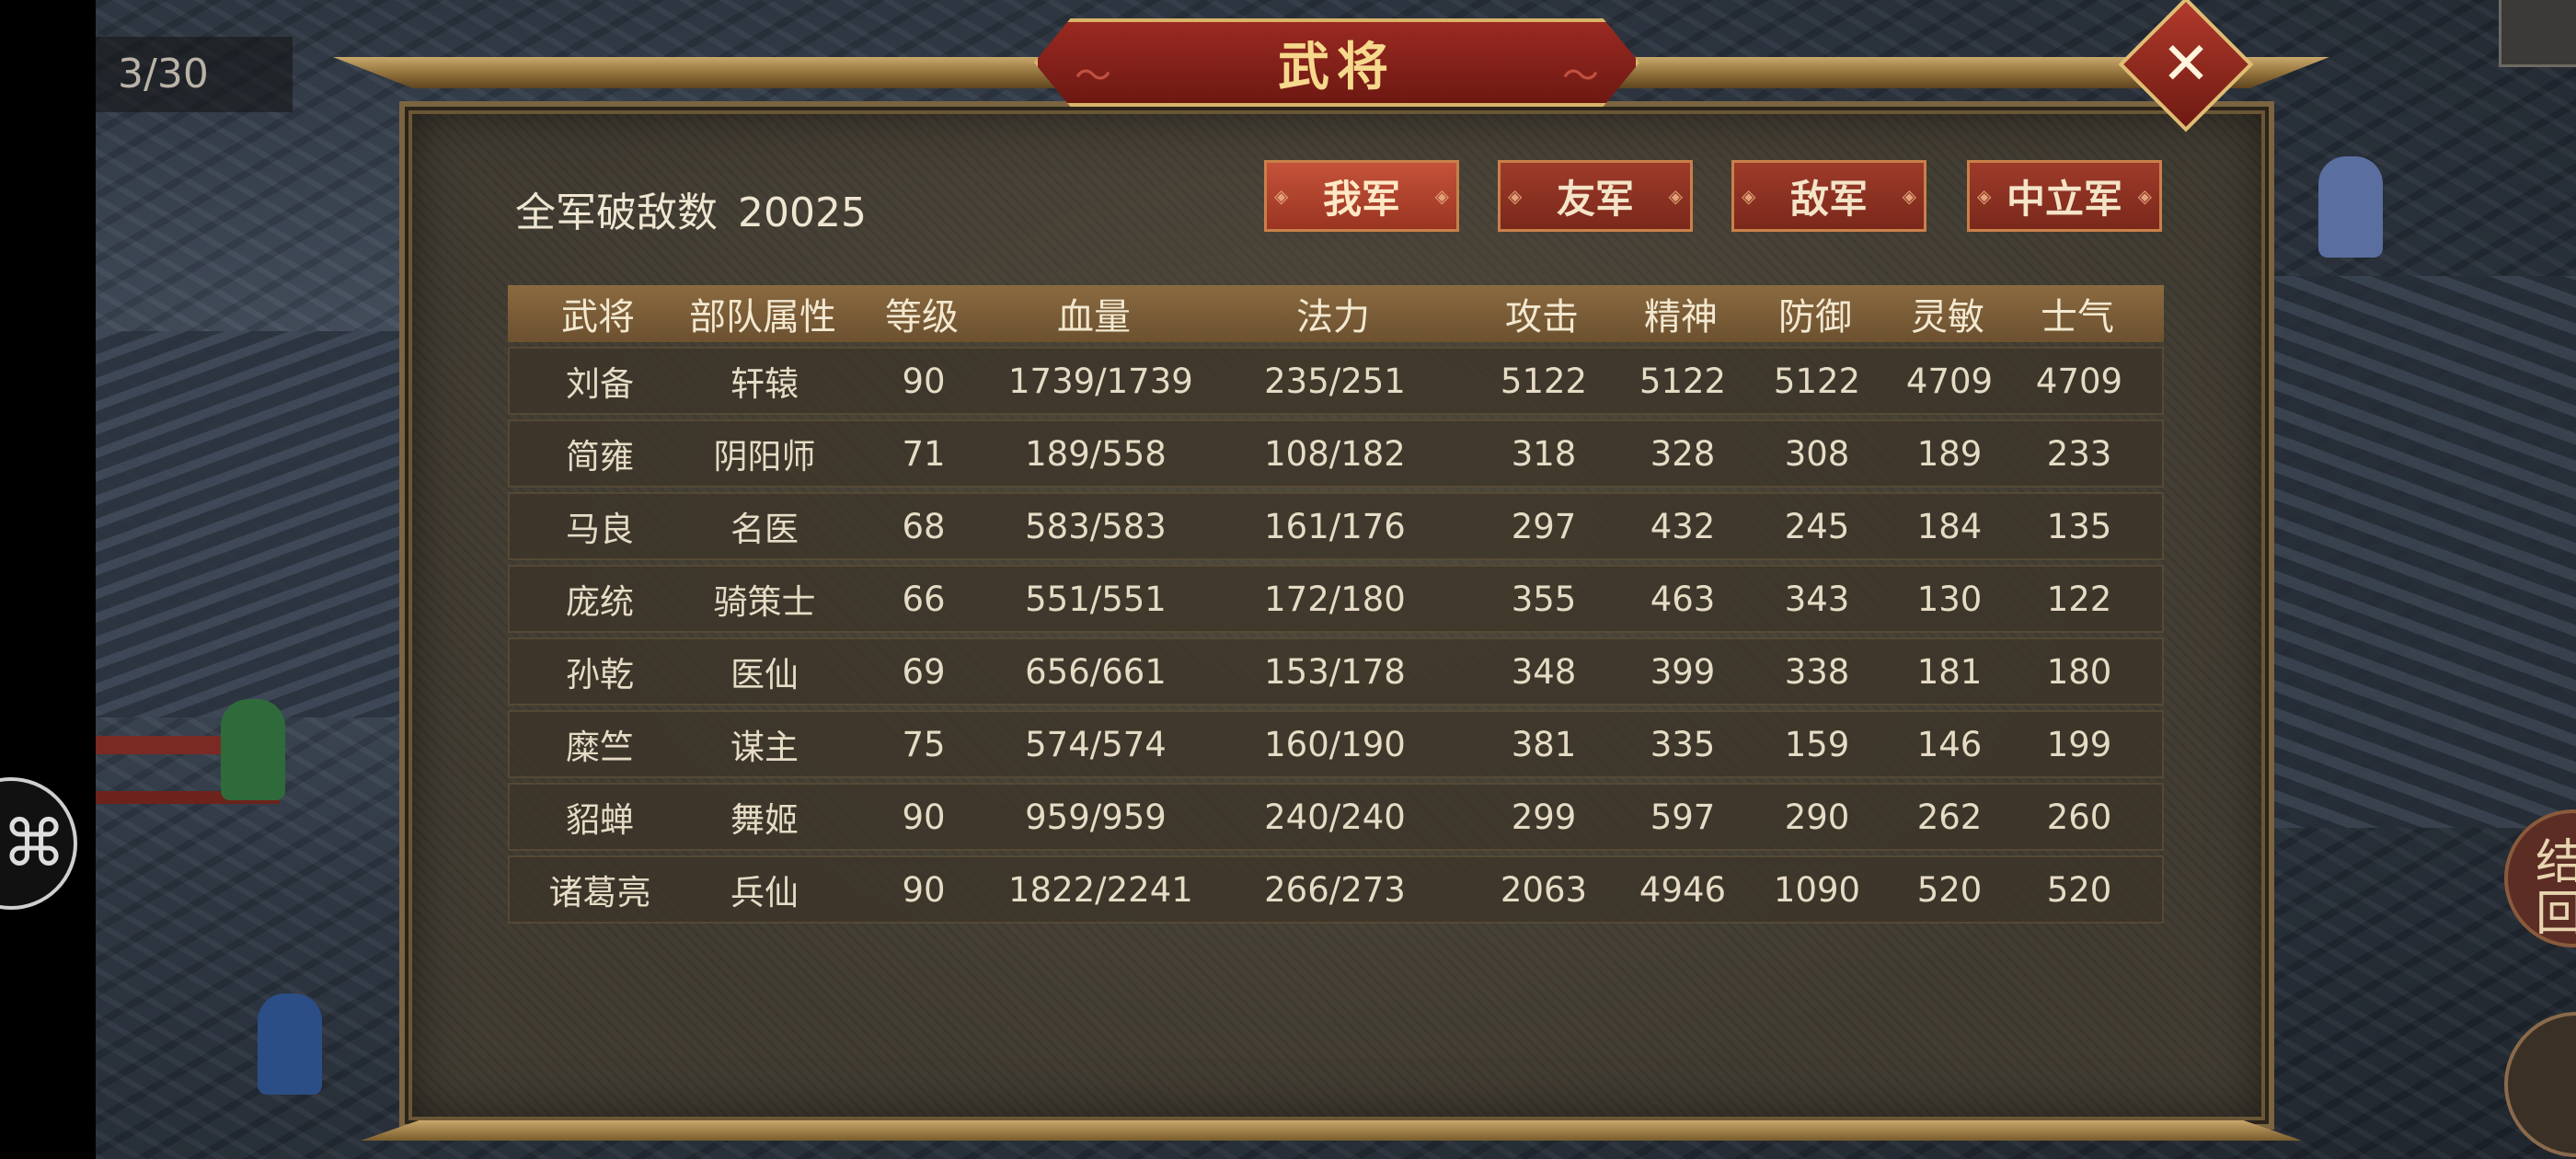  Describe the element at coordinates (600, 456) in the screenshot. I see `table-cell: 简雍` at that location.